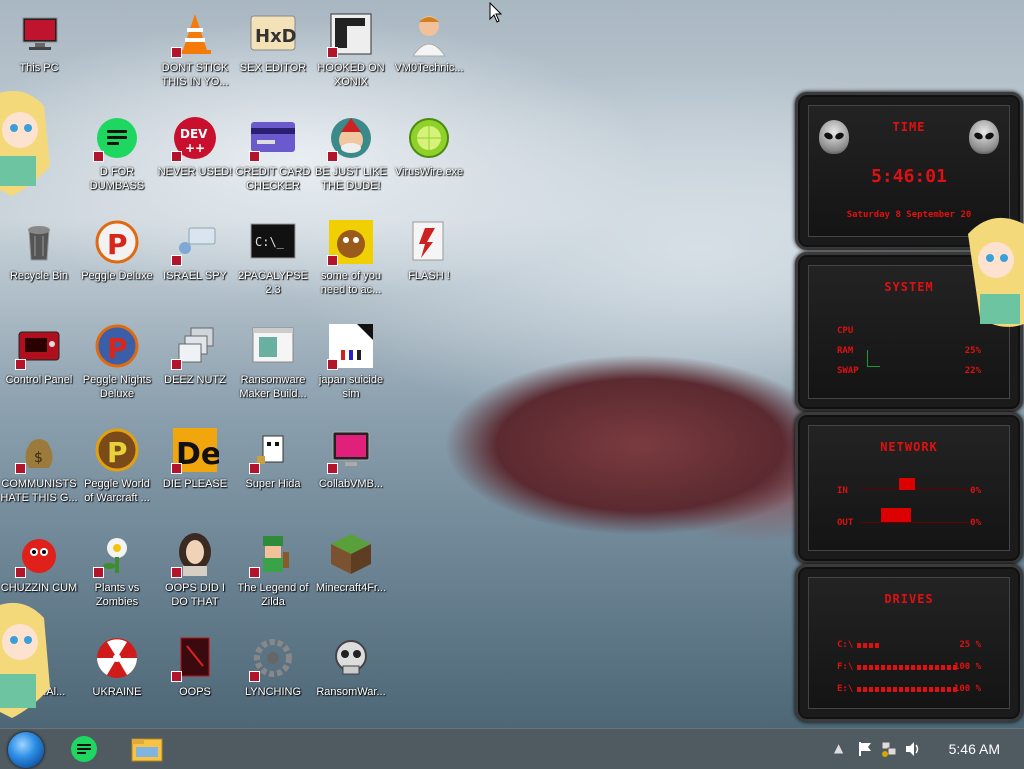 This screenshot has width=1024, height=769. Describe the element at coordinates (909, 127) in the screenshot. I see `gadget-title: TIME` at that location.